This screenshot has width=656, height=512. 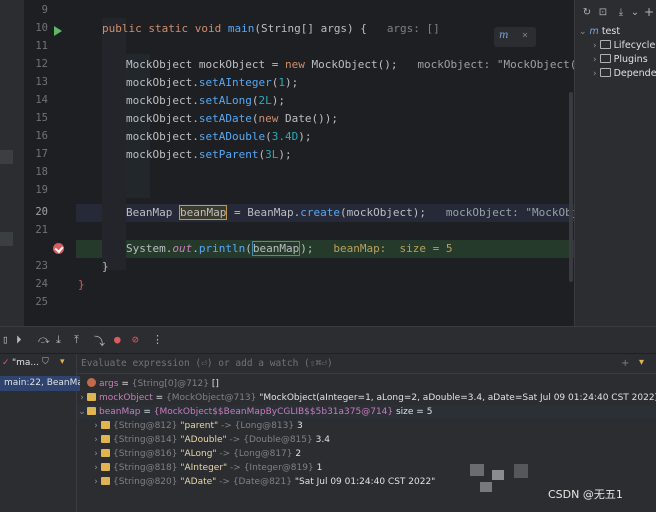 I want to click on line-number: 21, so click(x=41, y=230).